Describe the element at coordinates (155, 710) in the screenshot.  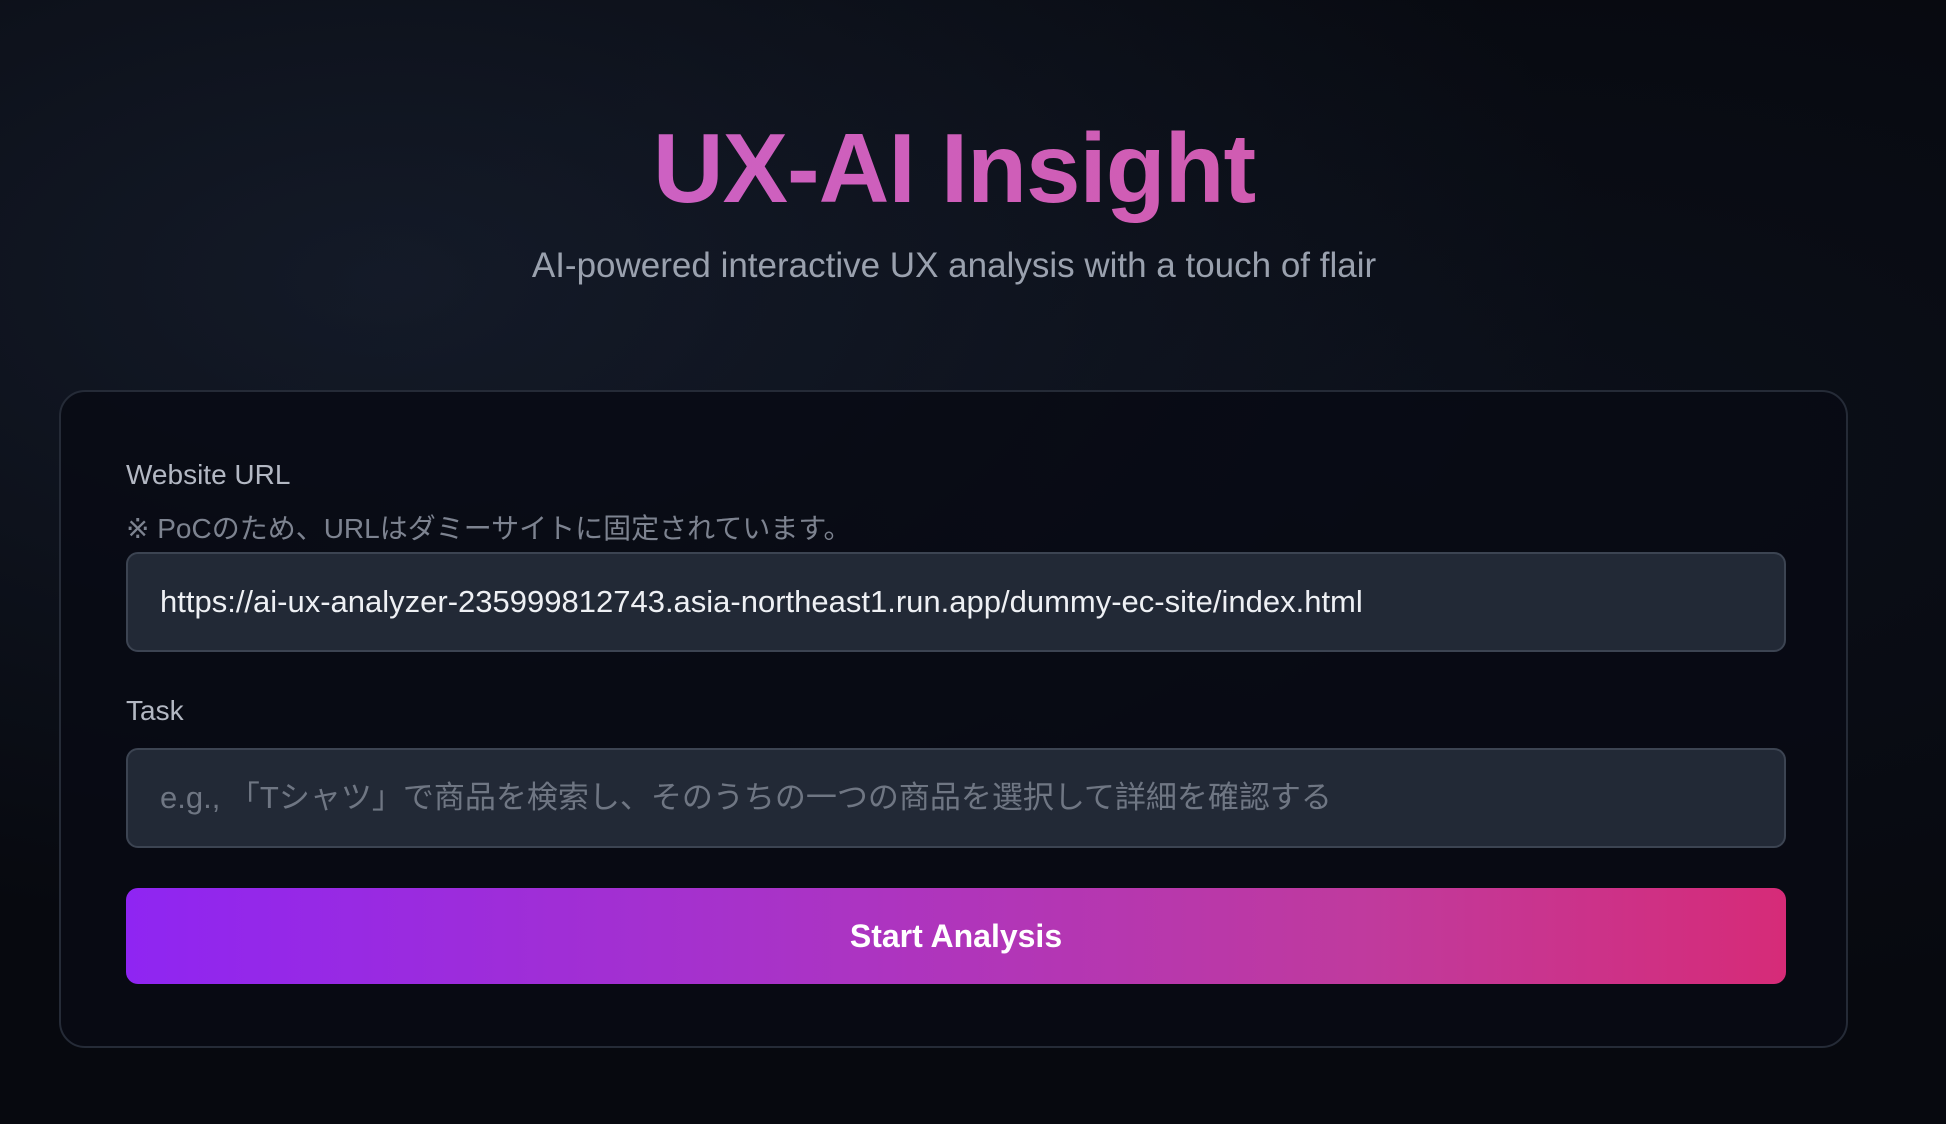
I see `task-label: Task` at that location.